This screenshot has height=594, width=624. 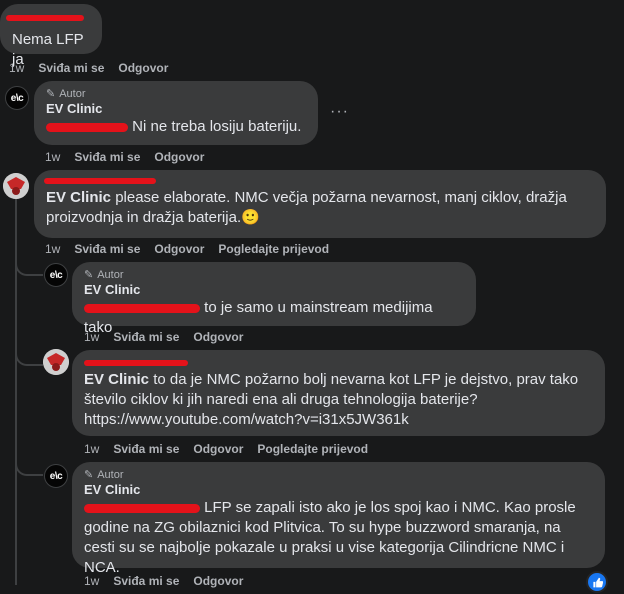 What do you see at coordinates (29, 258) in the screenshot?
I see `thread-curve-c4` at bounding box center [29, 258].